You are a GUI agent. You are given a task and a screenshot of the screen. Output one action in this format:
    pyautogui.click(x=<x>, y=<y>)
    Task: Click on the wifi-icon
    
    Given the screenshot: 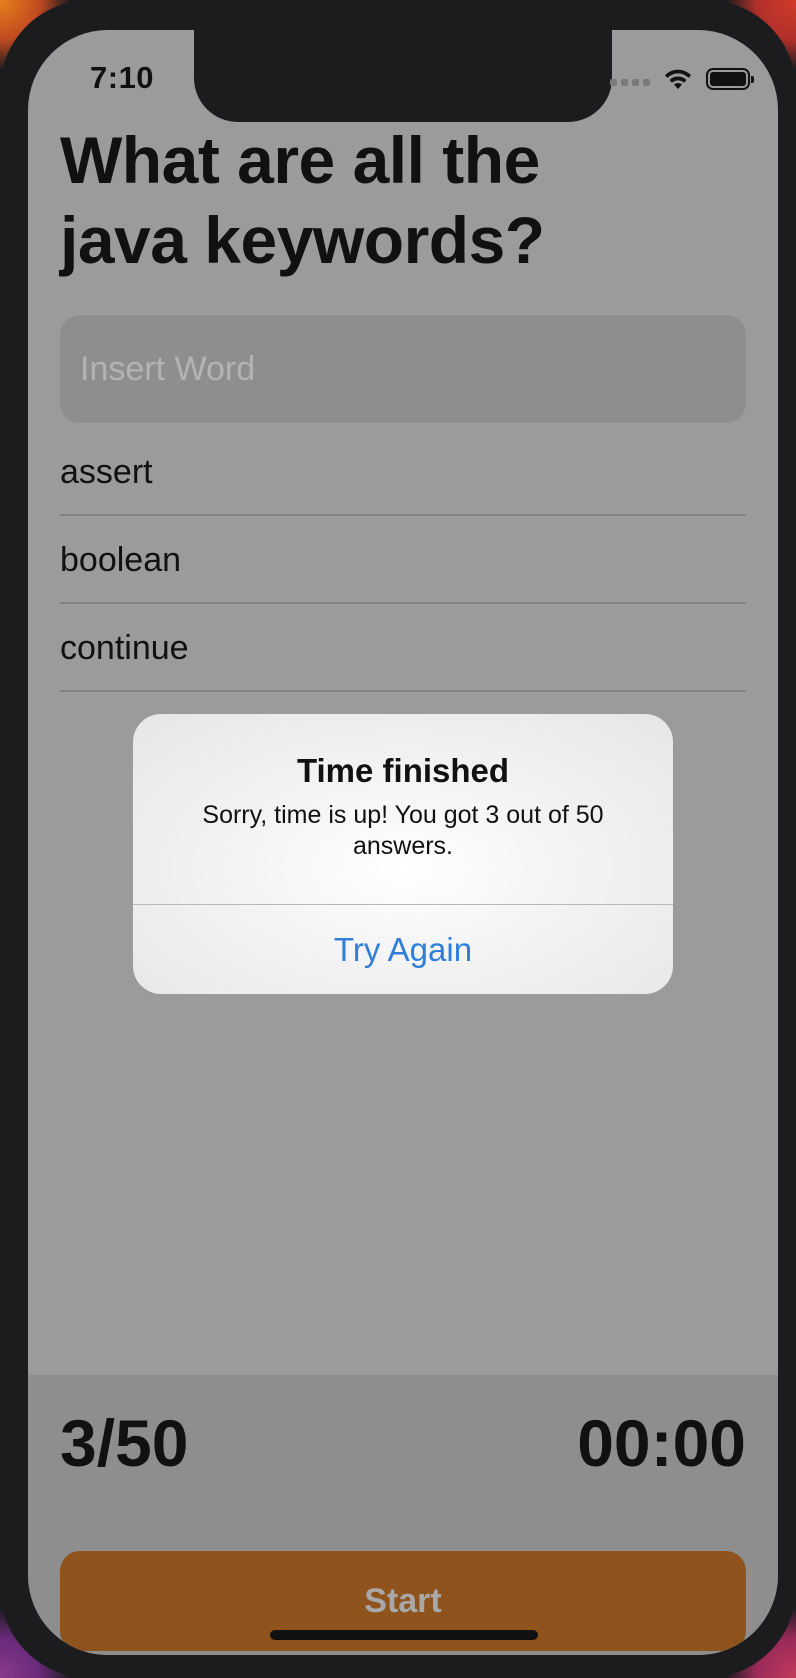 What is the action you would take?
    pyautogui.click(x=678, y=79)
    